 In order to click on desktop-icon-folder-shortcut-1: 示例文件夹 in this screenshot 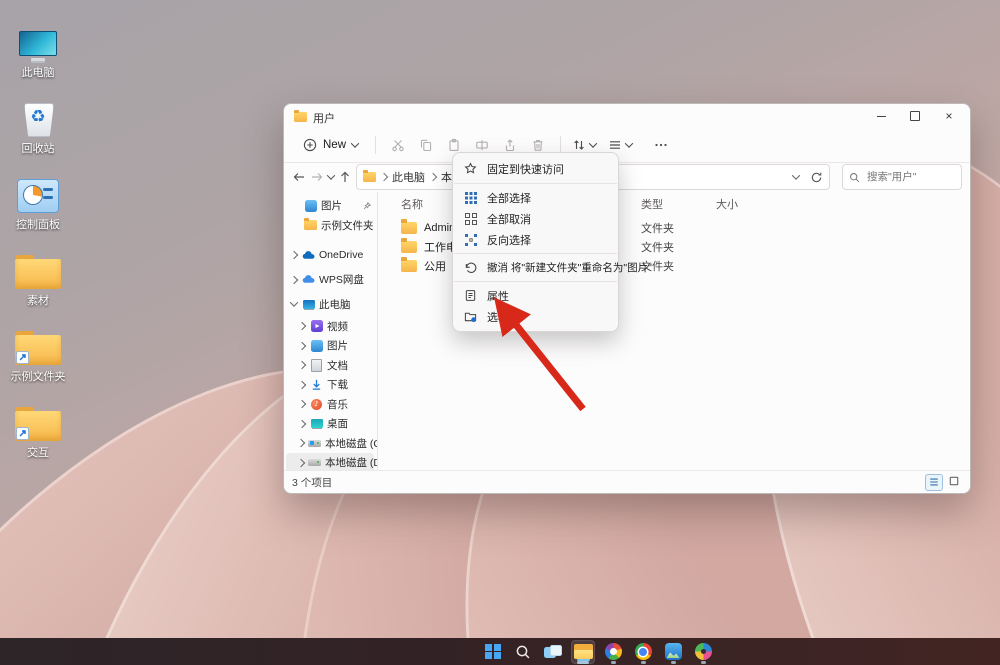, I will do `click(38, 347)`.